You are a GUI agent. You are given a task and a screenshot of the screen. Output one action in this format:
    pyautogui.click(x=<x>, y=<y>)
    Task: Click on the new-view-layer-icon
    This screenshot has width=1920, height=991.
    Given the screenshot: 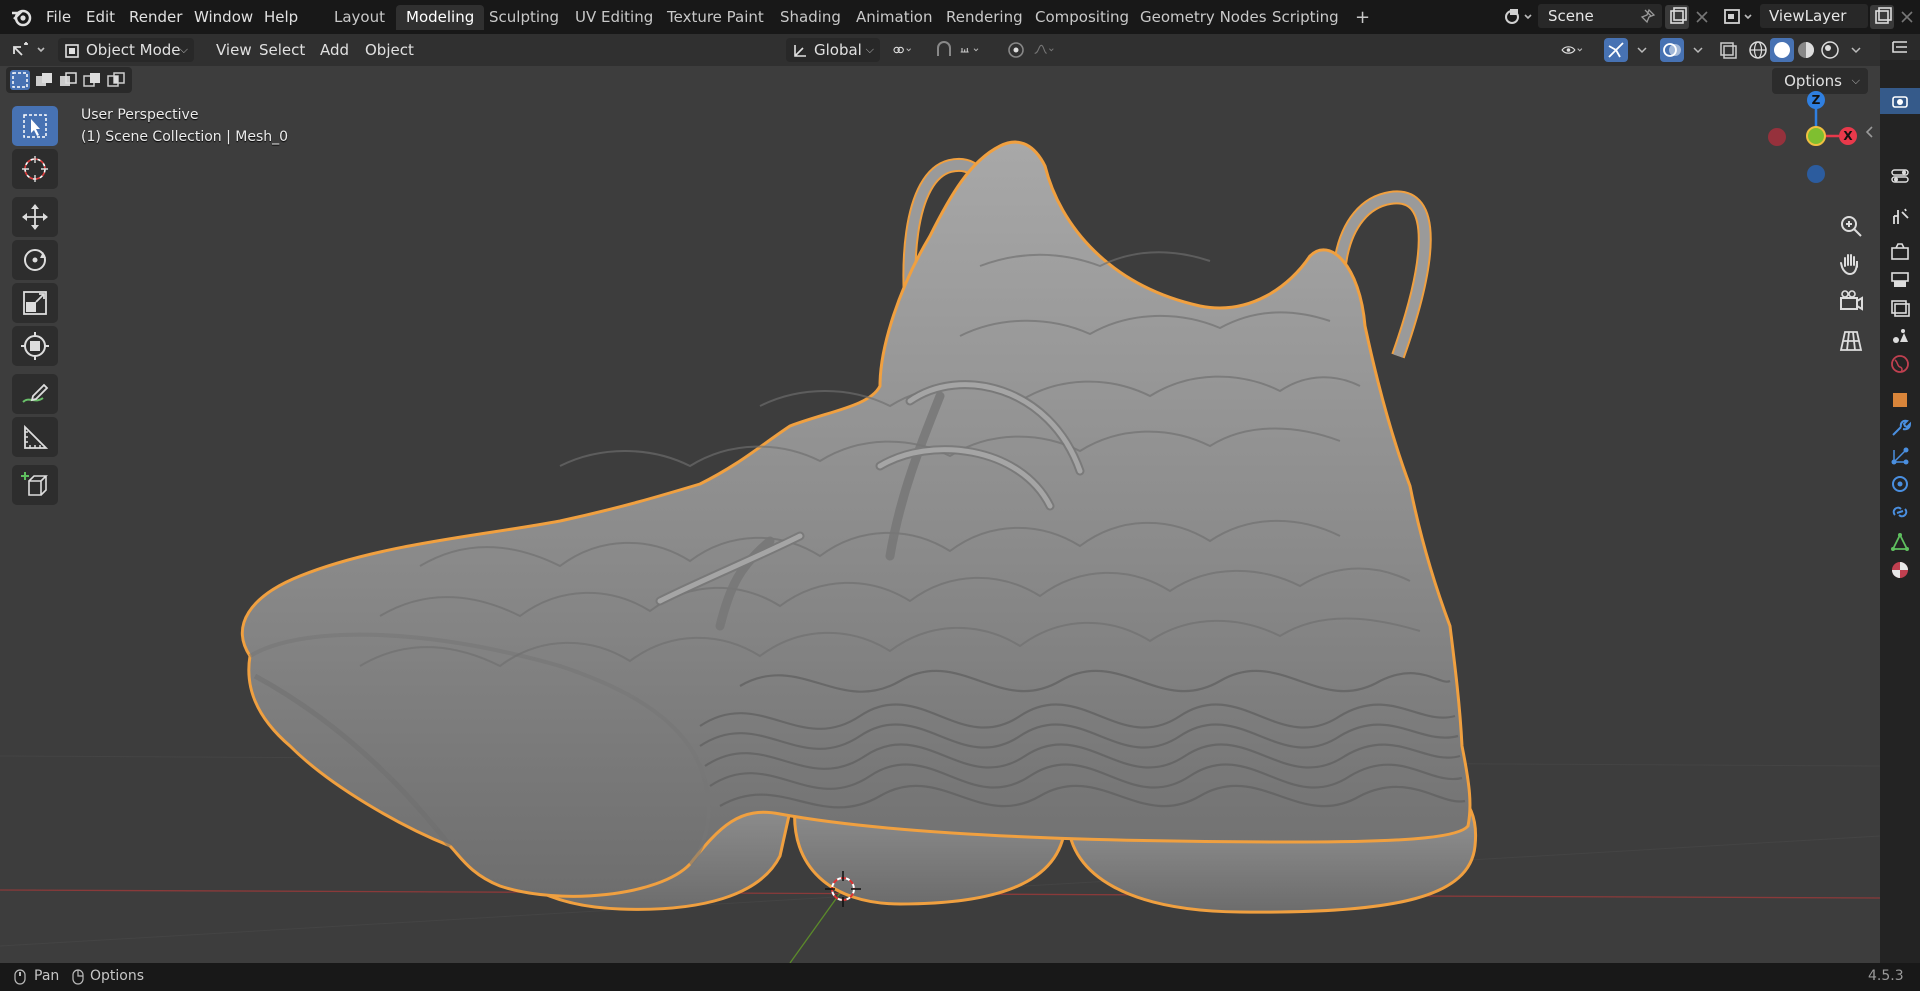 What is the action you would take?
    pyautogui.click(x=1882, y=17)
    